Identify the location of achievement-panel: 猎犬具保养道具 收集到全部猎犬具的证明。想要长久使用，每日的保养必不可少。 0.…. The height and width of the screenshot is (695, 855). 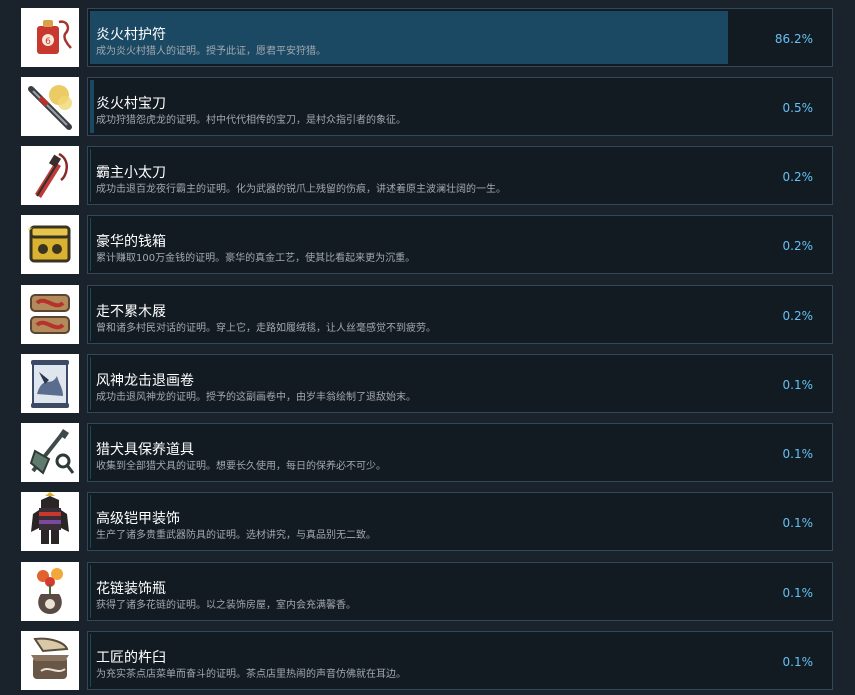
(460, 452).